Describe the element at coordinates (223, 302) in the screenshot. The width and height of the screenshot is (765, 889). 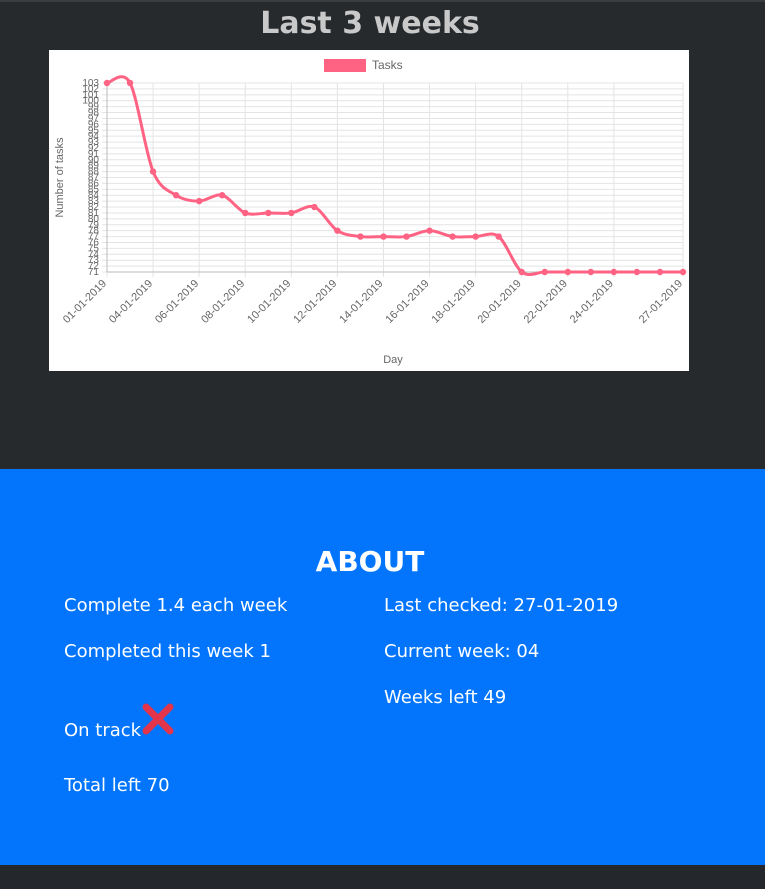
I see `x-tick-label: 08-01-2019` at that location.